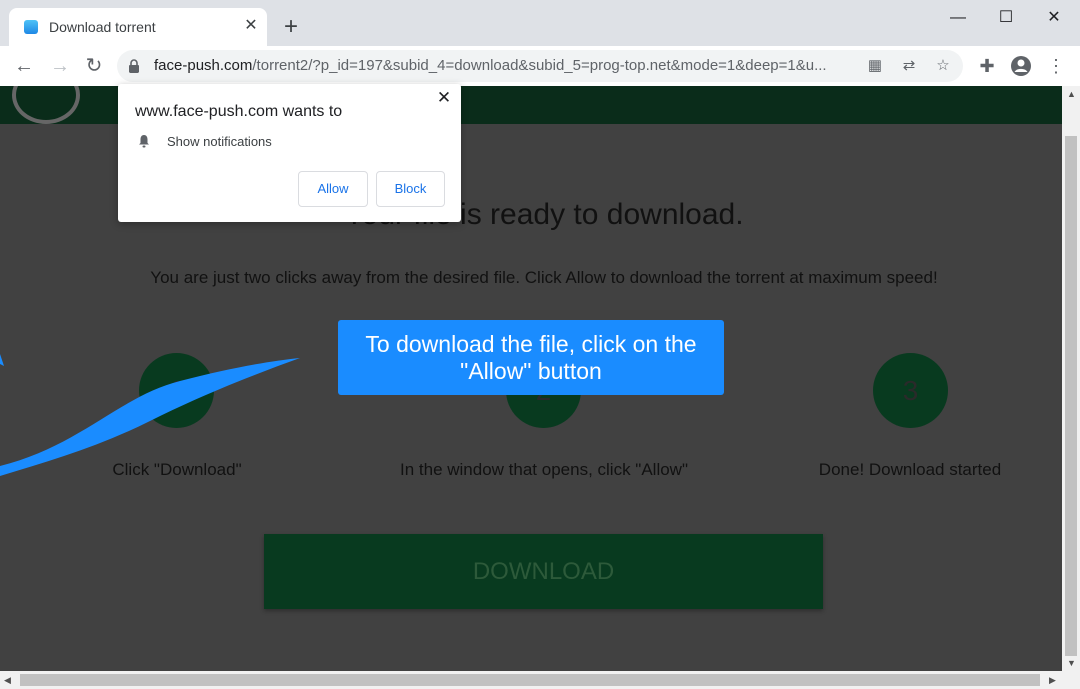 The width and height of the screenshot is (1080, 689). I want to click on step-2-label: In the window that opens, click "Allow", so click(544, 469).